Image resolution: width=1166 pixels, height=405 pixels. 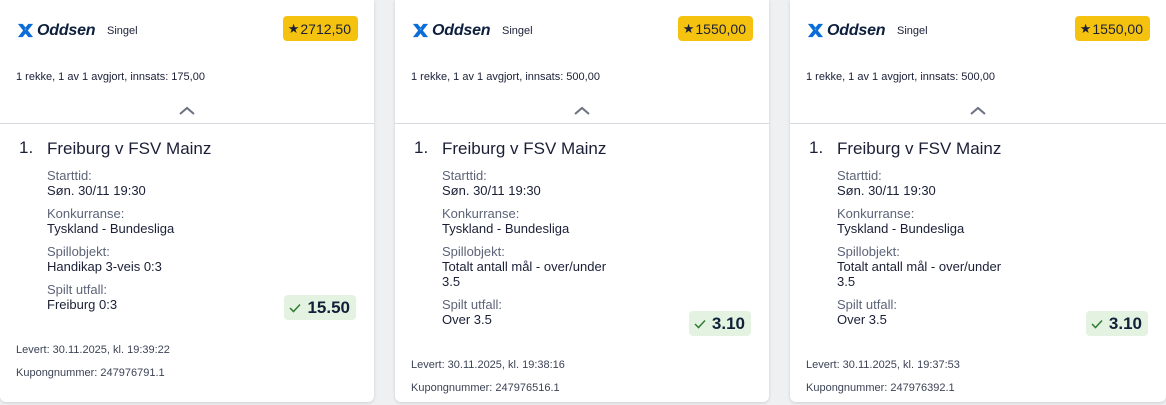 I want to click on bet-object-block: Spillobjekt: Handikap 3-veis 0:3, so click(x=147, y=259).